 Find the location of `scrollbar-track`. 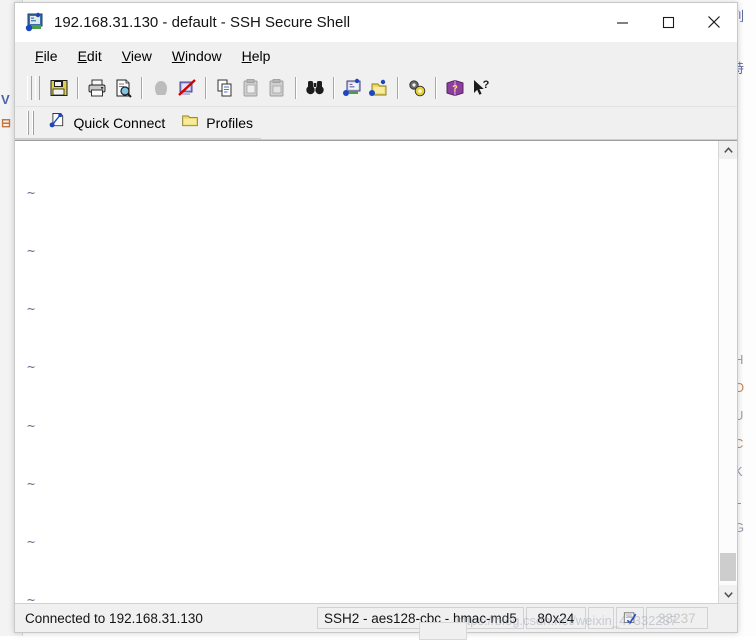

scrollbar-track is located at coordinates (728, 372).